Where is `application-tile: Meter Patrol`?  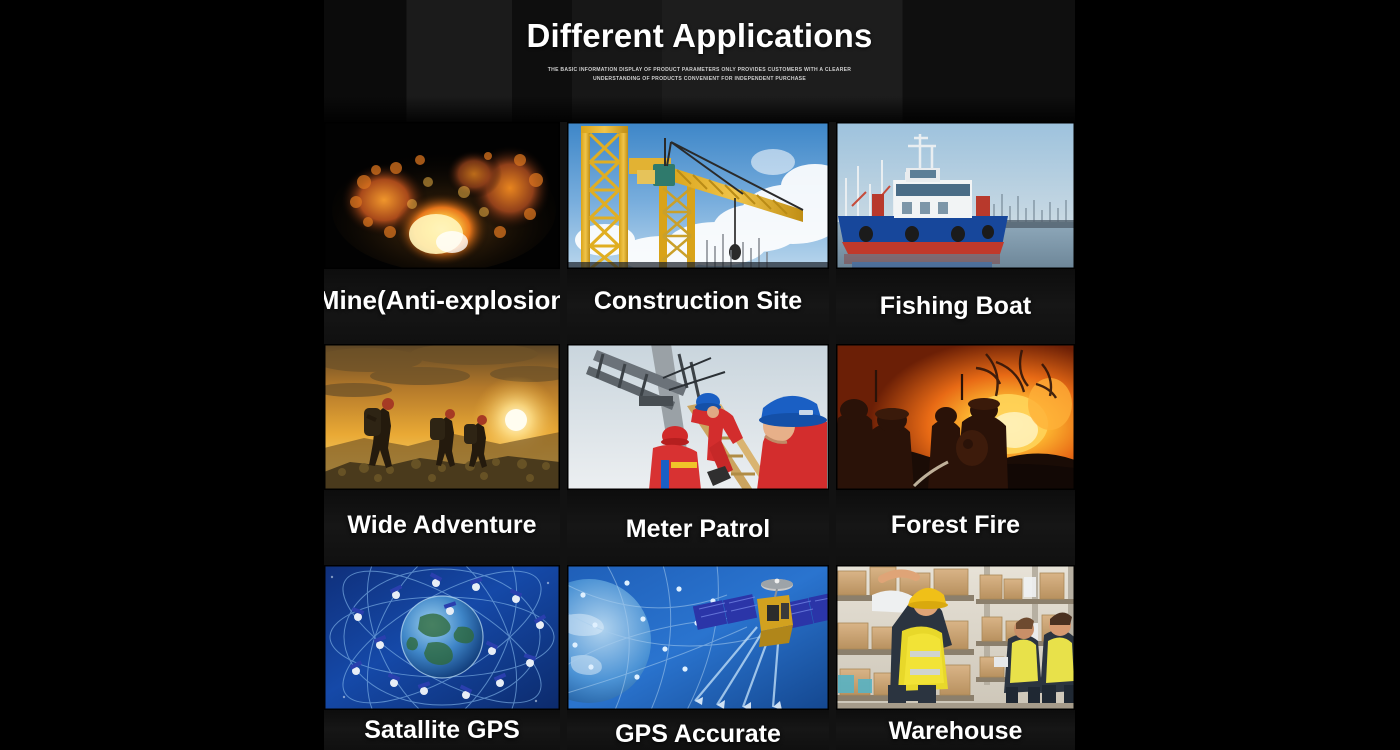
application-tile: Meter Patrol is located at coordinates (698, 454).